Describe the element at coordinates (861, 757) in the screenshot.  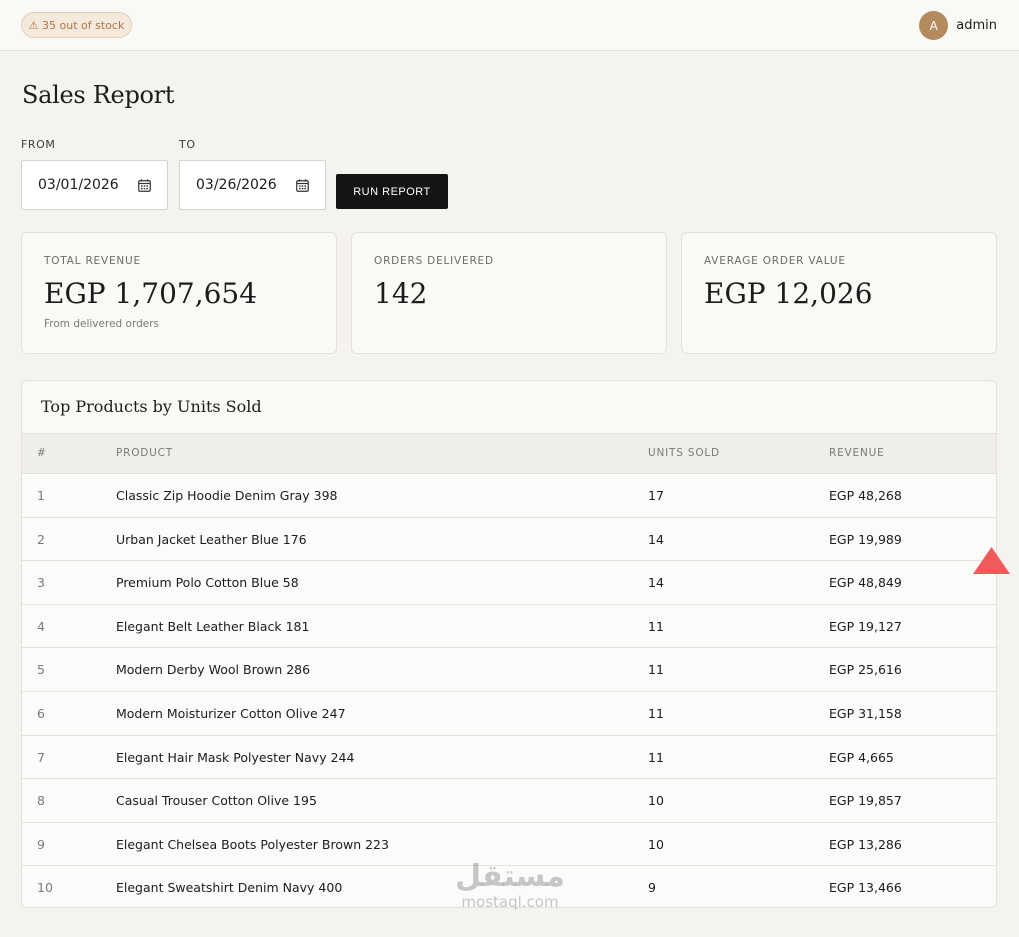
I see `revenue-cell: EGP 4,665` at that location.